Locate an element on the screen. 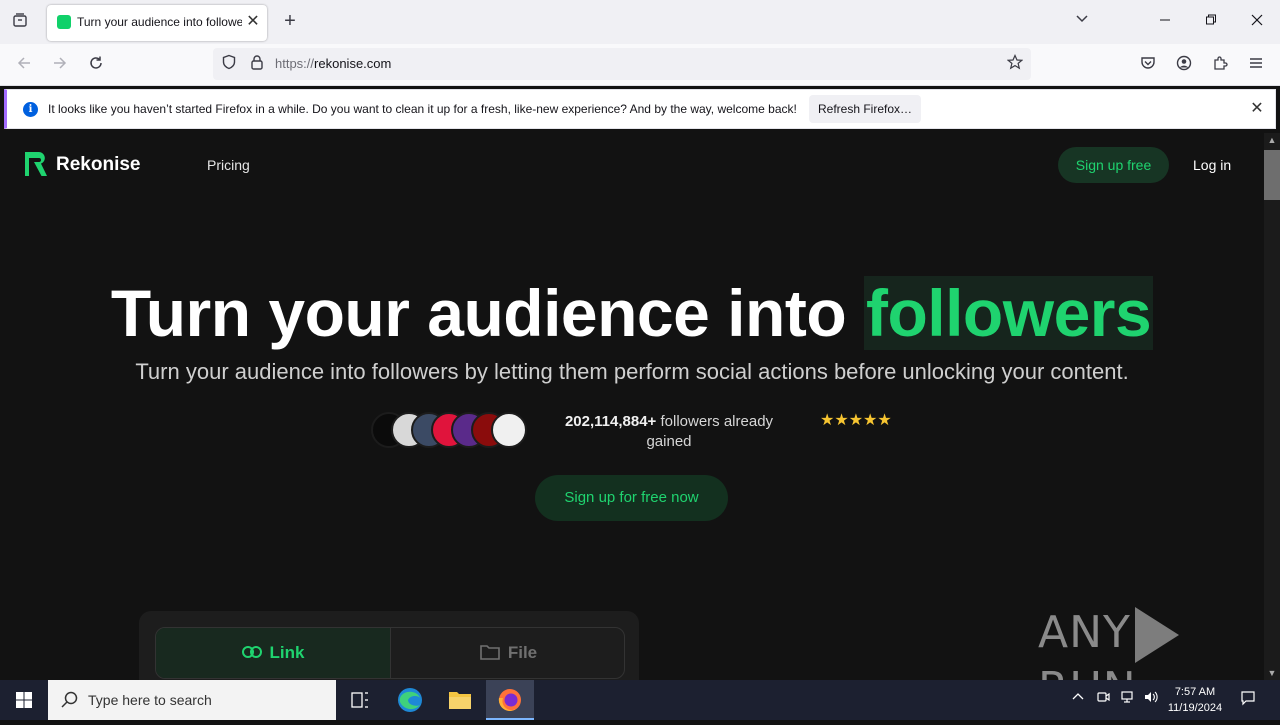 This screenshot has width=1280, height=725. show-hidden-icons-icon is located at coordinates (1078, 698).